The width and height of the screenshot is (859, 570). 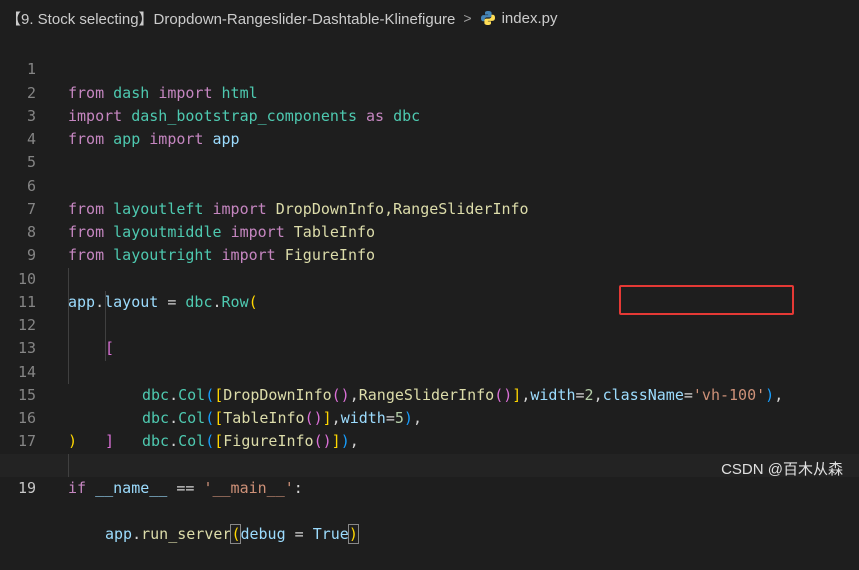 What do you see at coordinates (26, 487) in the screenshot?
I see `line-number: 19` at bounding box center [26, 487].